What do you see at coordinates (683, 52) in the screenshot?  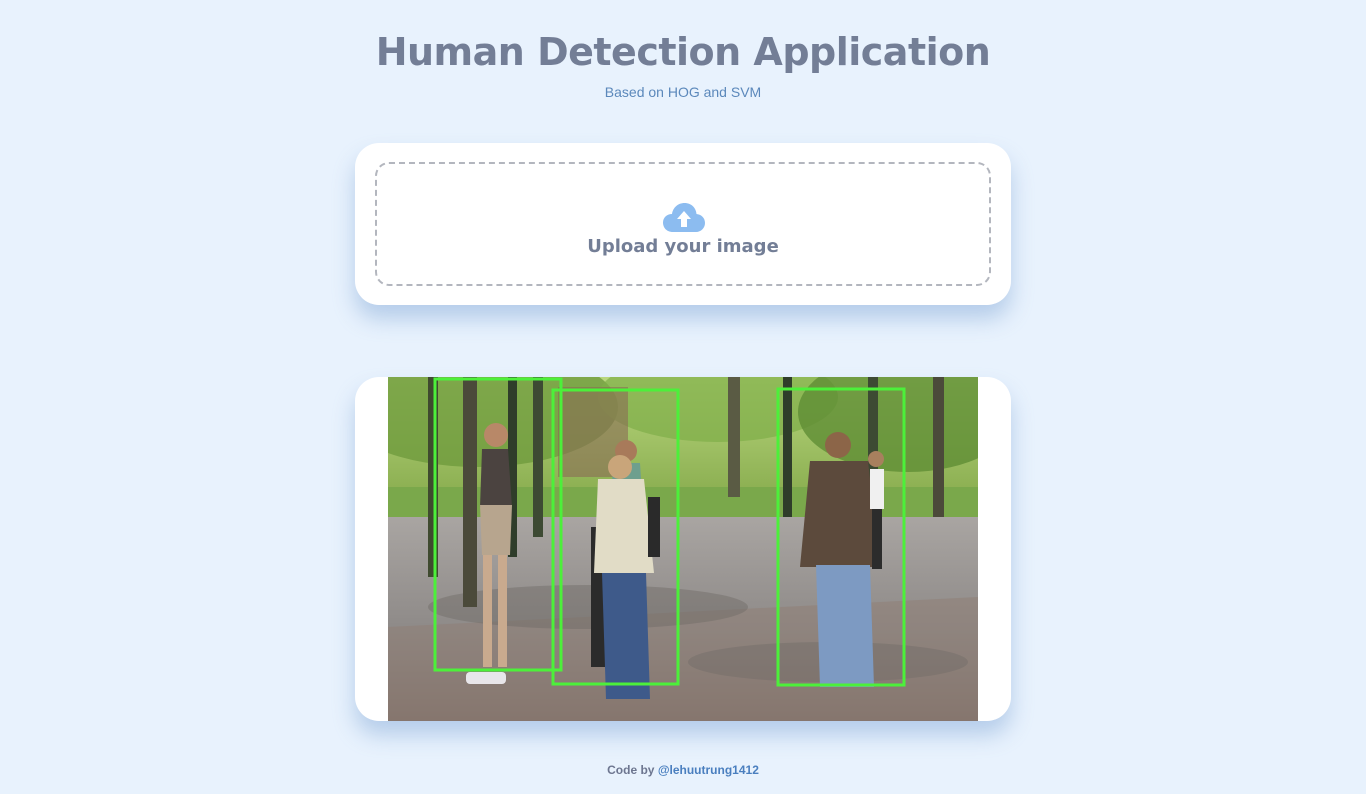 I see `page-title: Human Detection Application` at bounding box center [683, 52].